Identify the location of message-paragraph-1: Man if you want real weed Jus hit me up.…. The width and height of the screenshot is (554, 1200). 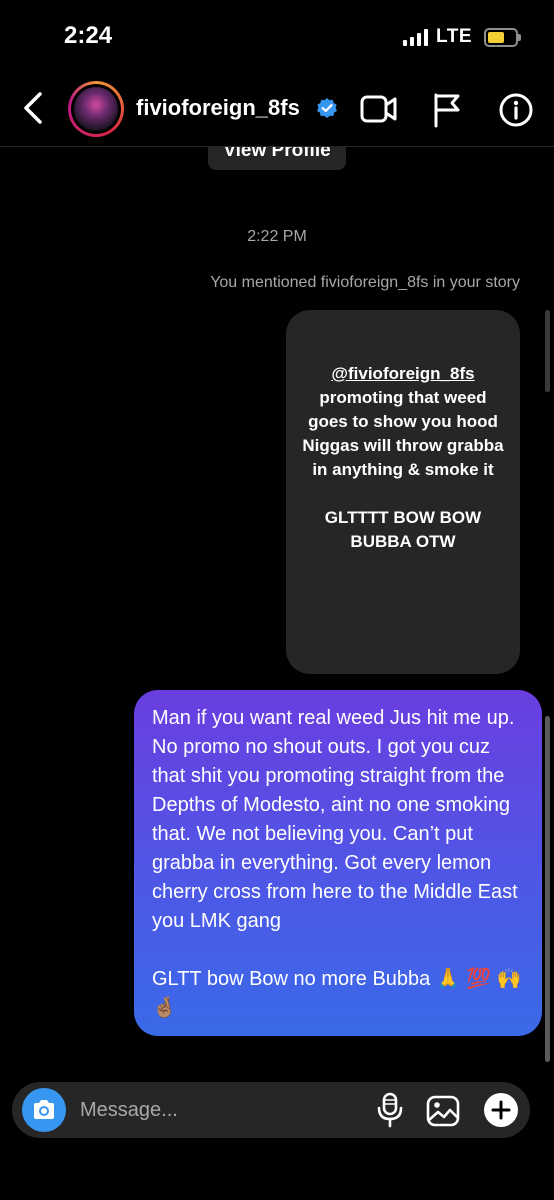
(335, 819).